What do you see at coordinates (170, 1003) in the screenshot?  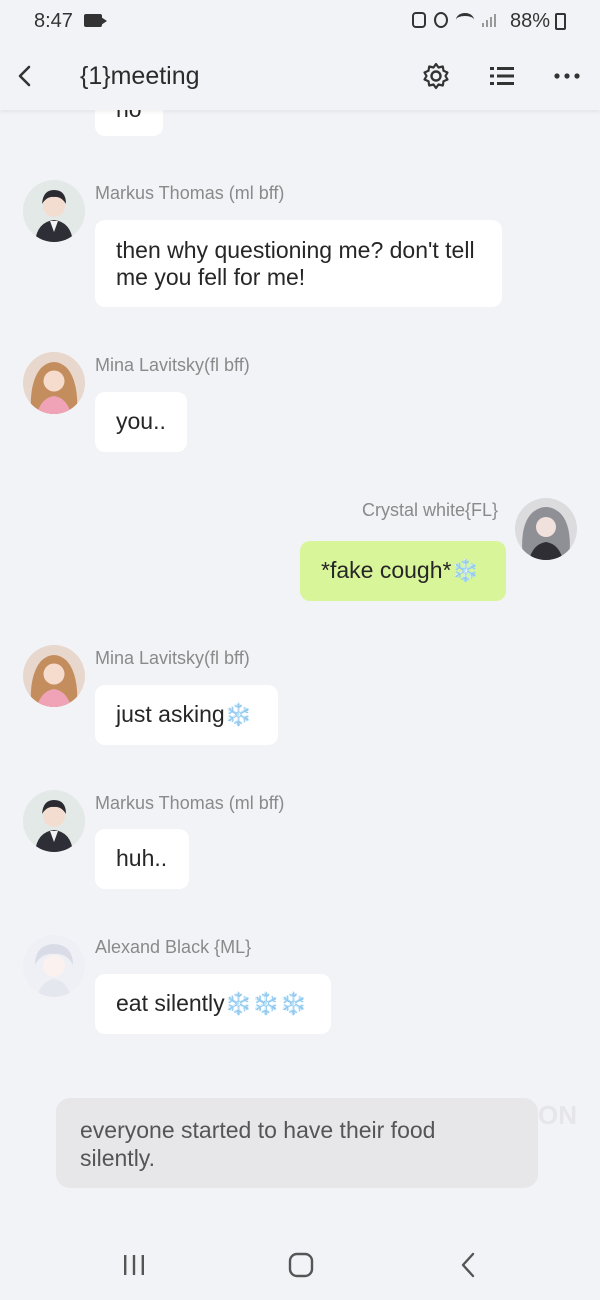 I see `message-text: eat silently` at bounding box center [170, 1003].